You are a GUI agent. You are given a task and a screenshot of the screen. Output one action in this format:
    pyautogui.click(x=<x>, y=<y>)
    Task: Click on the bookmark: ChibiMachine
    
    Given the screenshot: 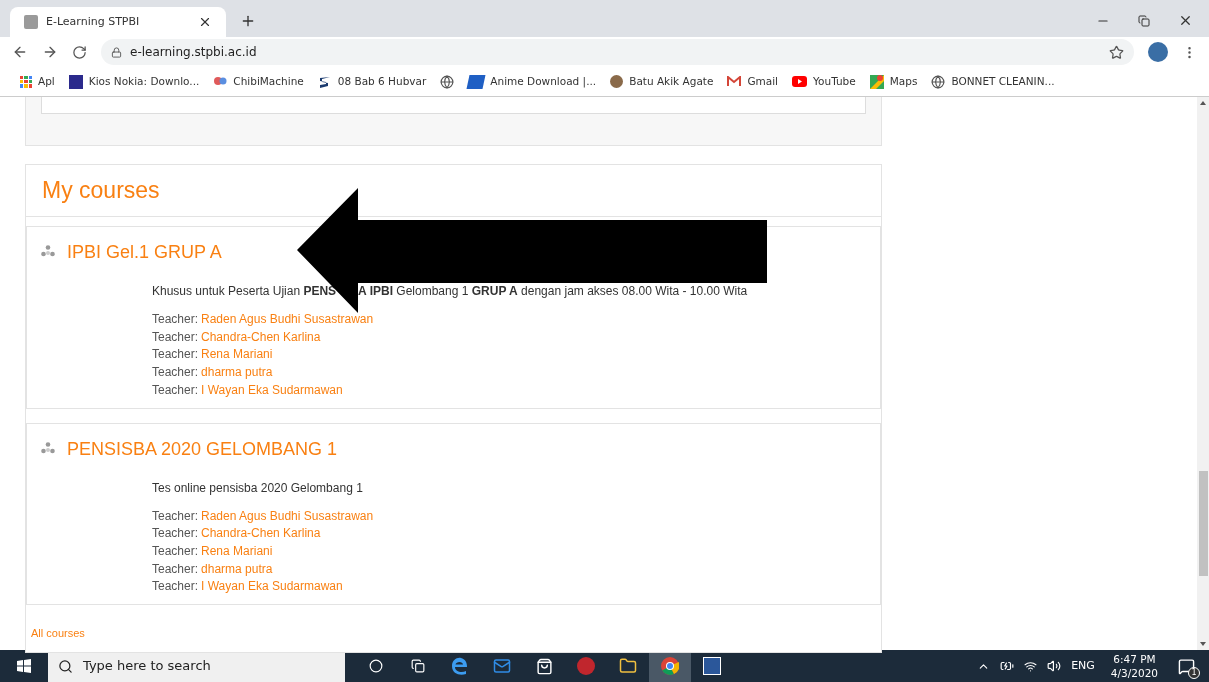 What is the action you would take?
    pyautogui.click(x=258, y=81)
    